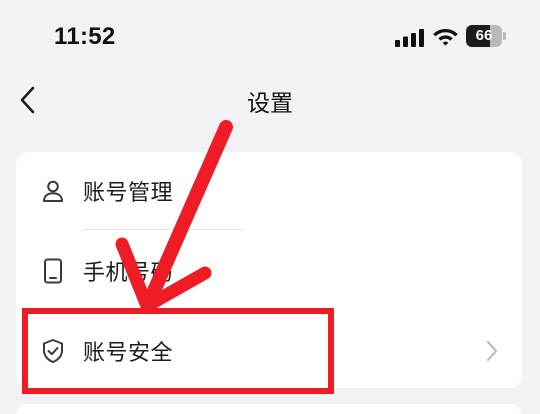 The width and height of the screenshot is (540, 414). I want to click on next-card-edge, so click(269, 409).